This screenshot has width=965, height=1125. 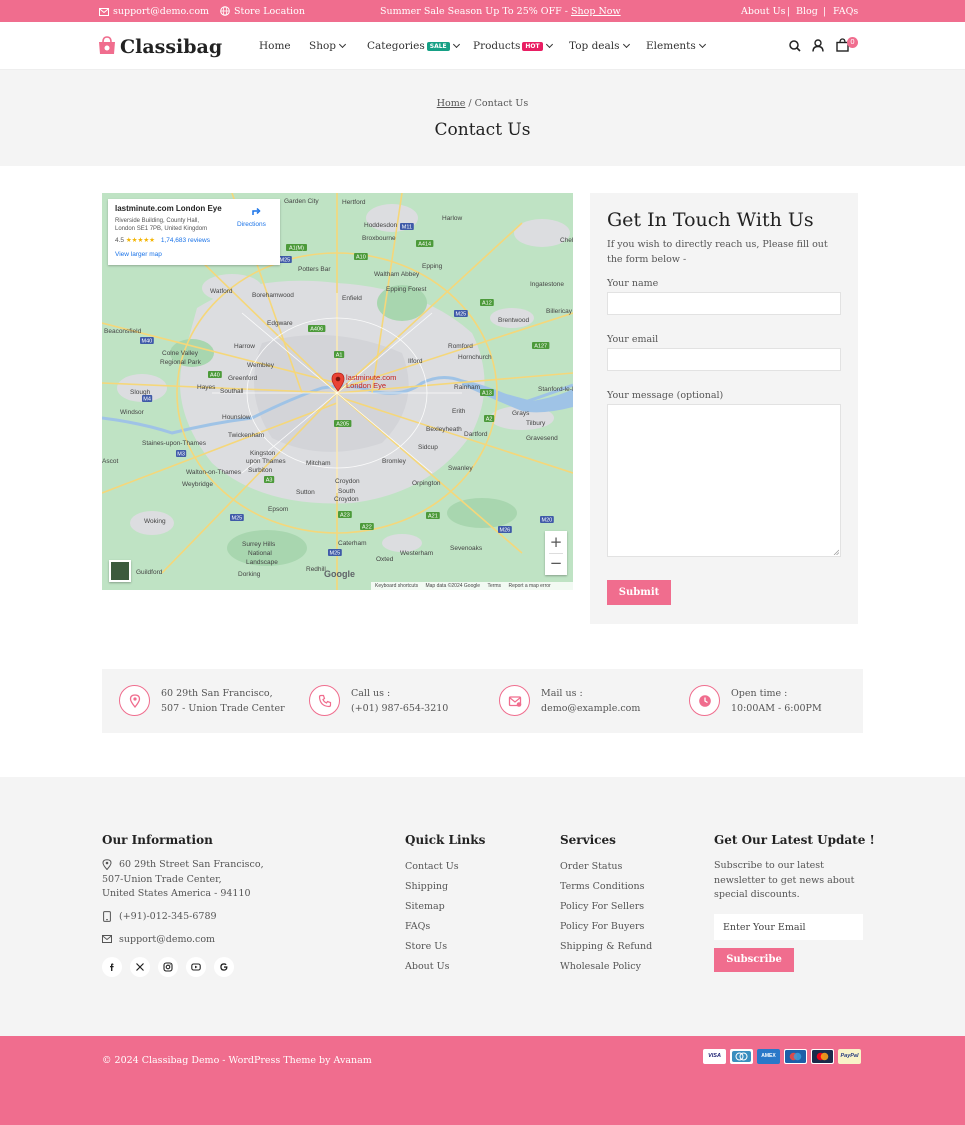 What do you see at coordinates (185, 240) in the screenshot?
I see `map-reviews-link: 1,74,683 reviews` at bounding box center [185, 240].